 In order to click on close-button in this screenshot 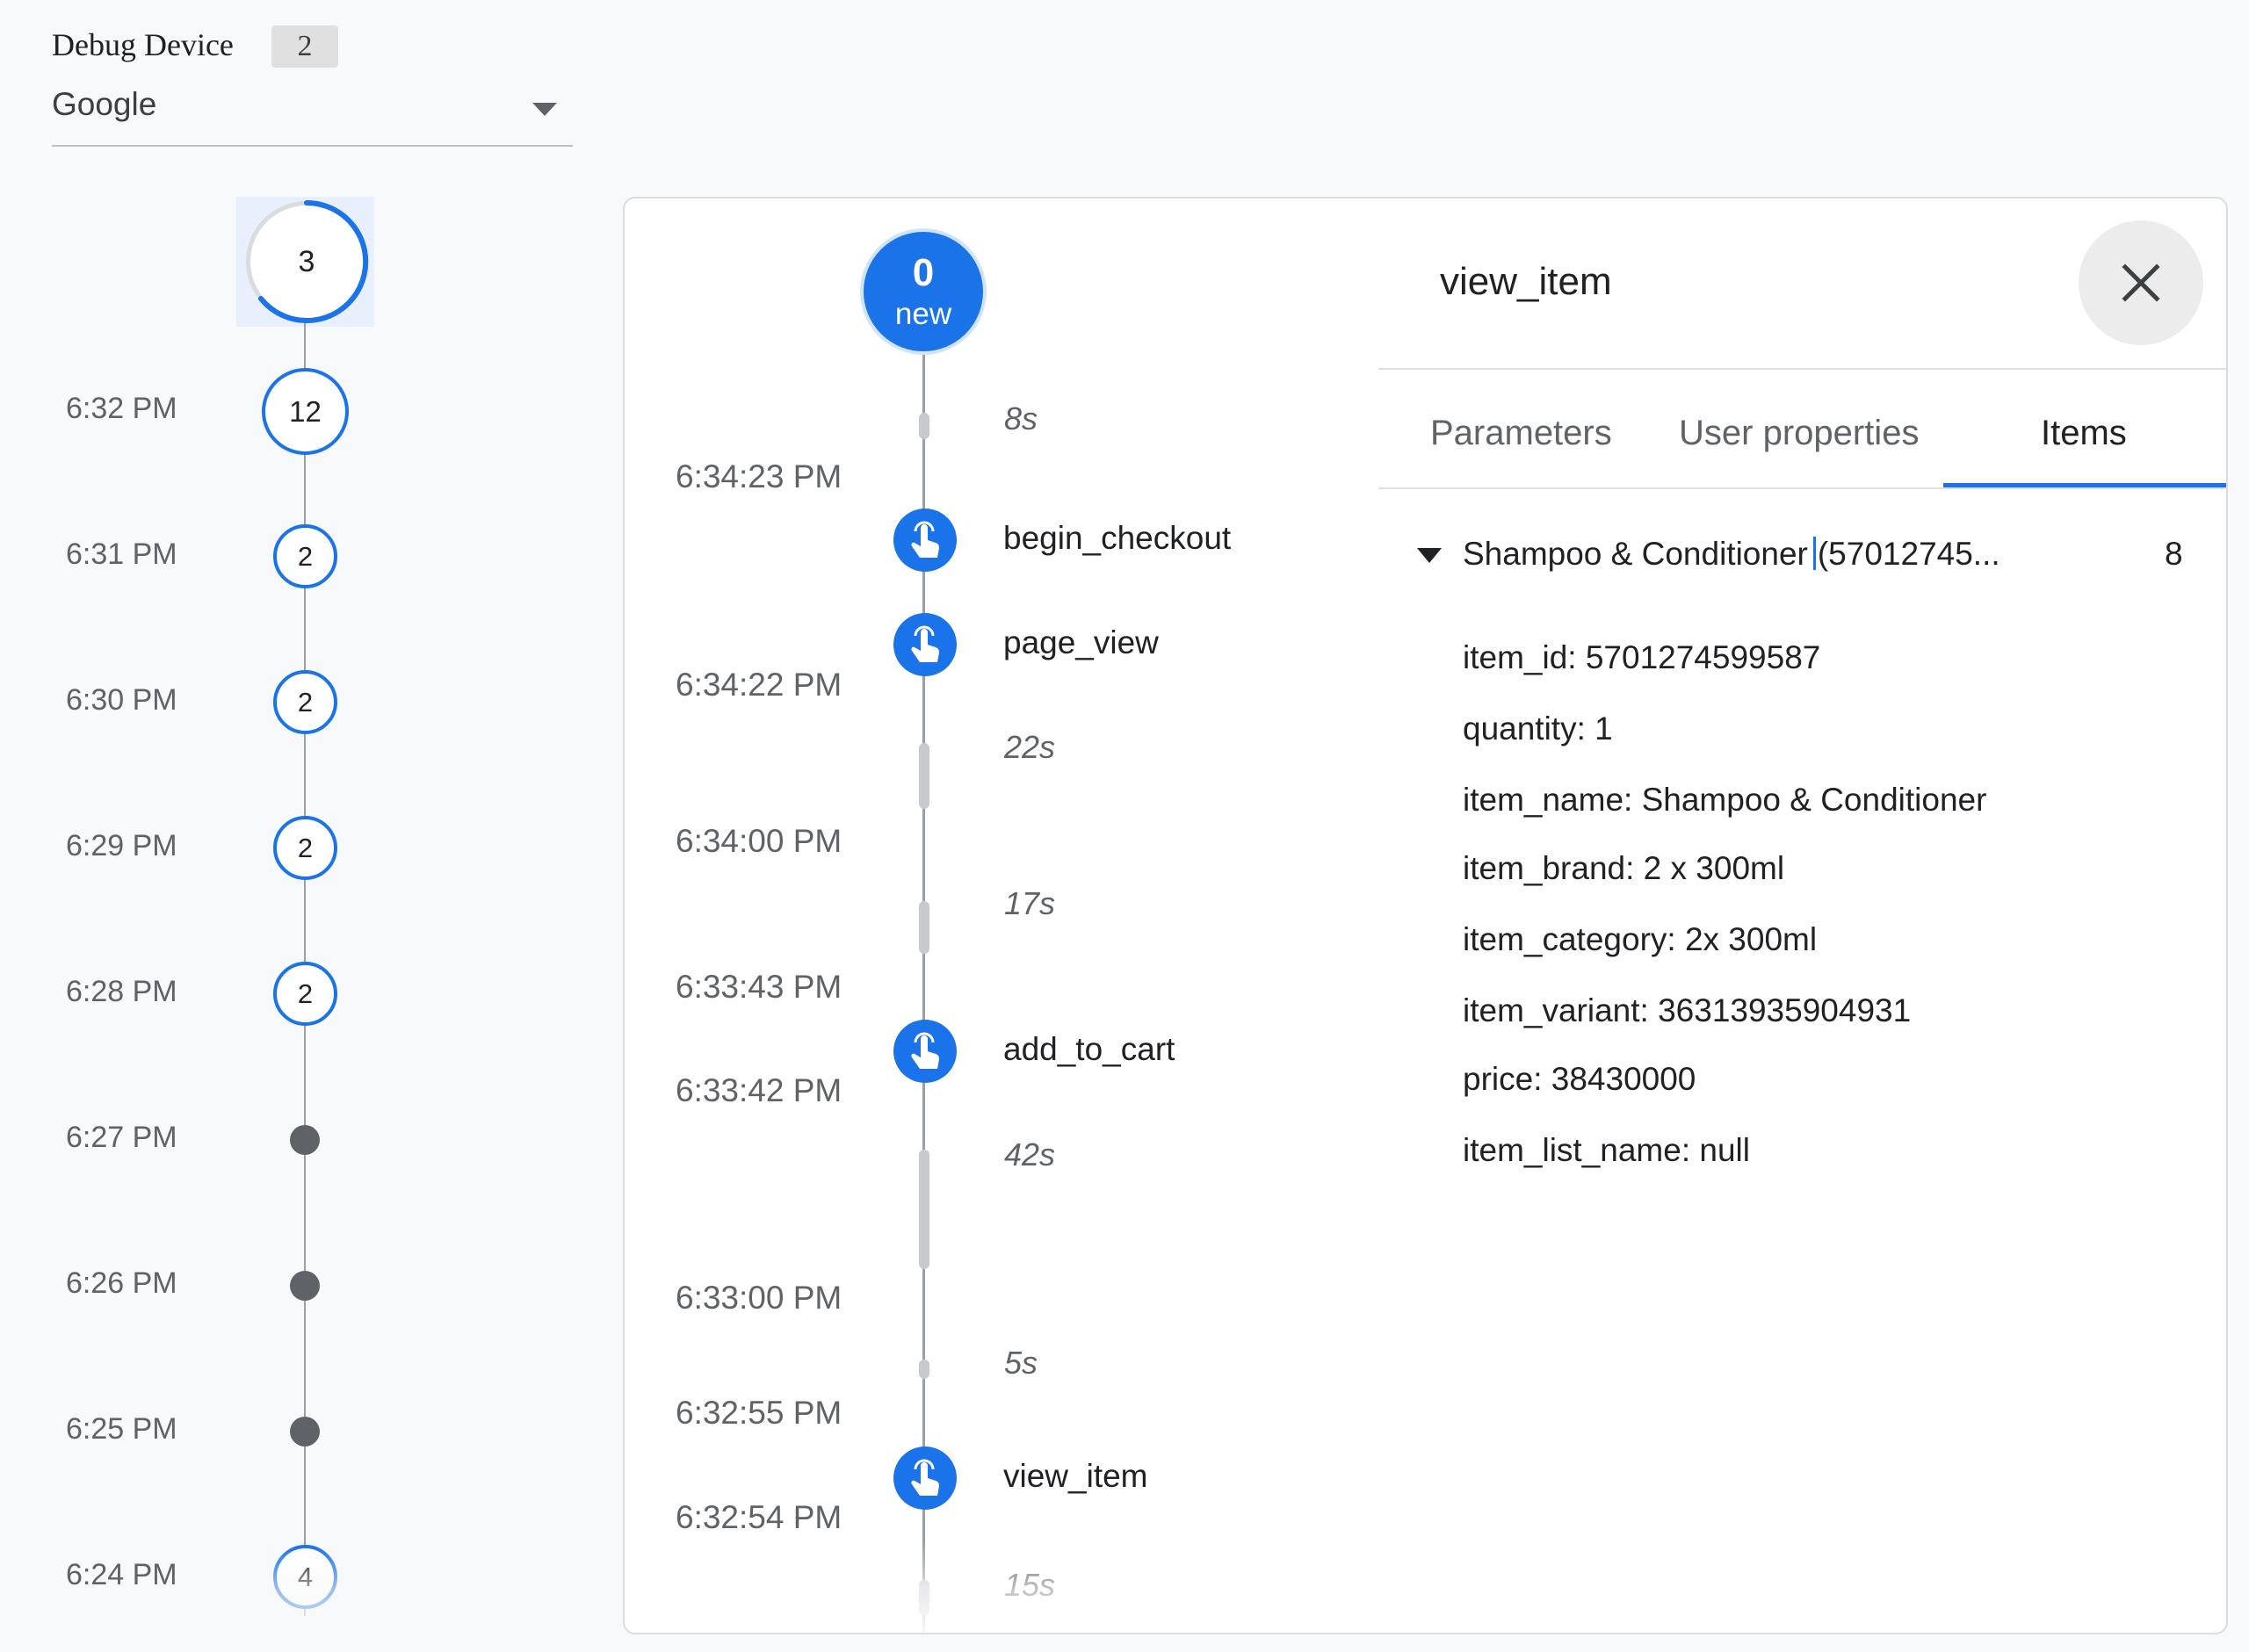, I will do `click(2141, 282)`.